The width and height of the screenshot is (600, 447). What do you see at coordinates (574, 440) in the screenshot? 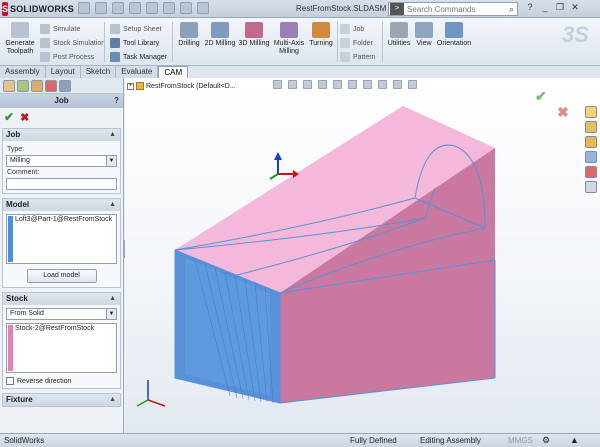
I see `notification-icon: ▲` at bounding box center [574, 440].